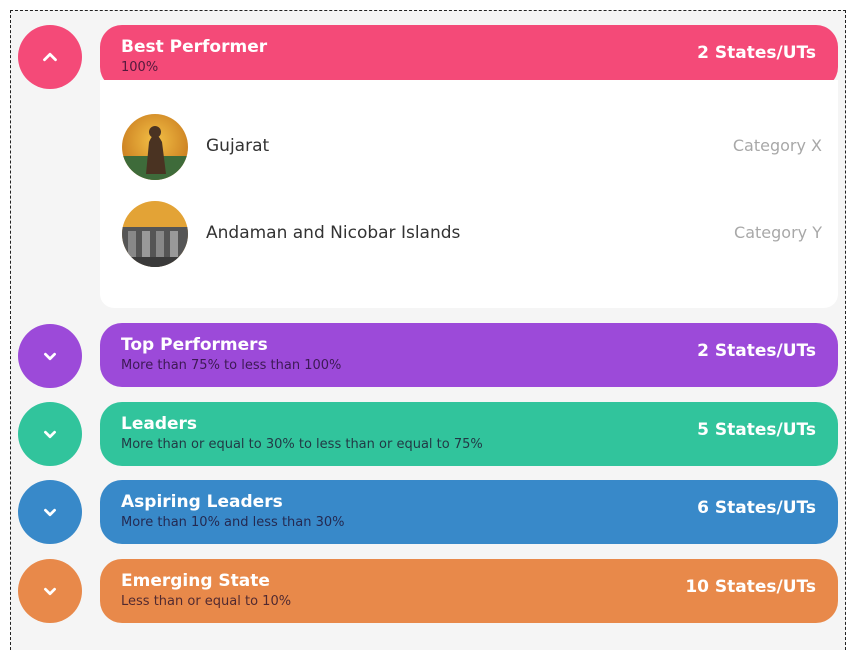  What do you see at coordinates (472, 234) in the screenshot?
I see `list-item: Andaman and Nicobar Islands Category Y` at bounding box center [472, 234].